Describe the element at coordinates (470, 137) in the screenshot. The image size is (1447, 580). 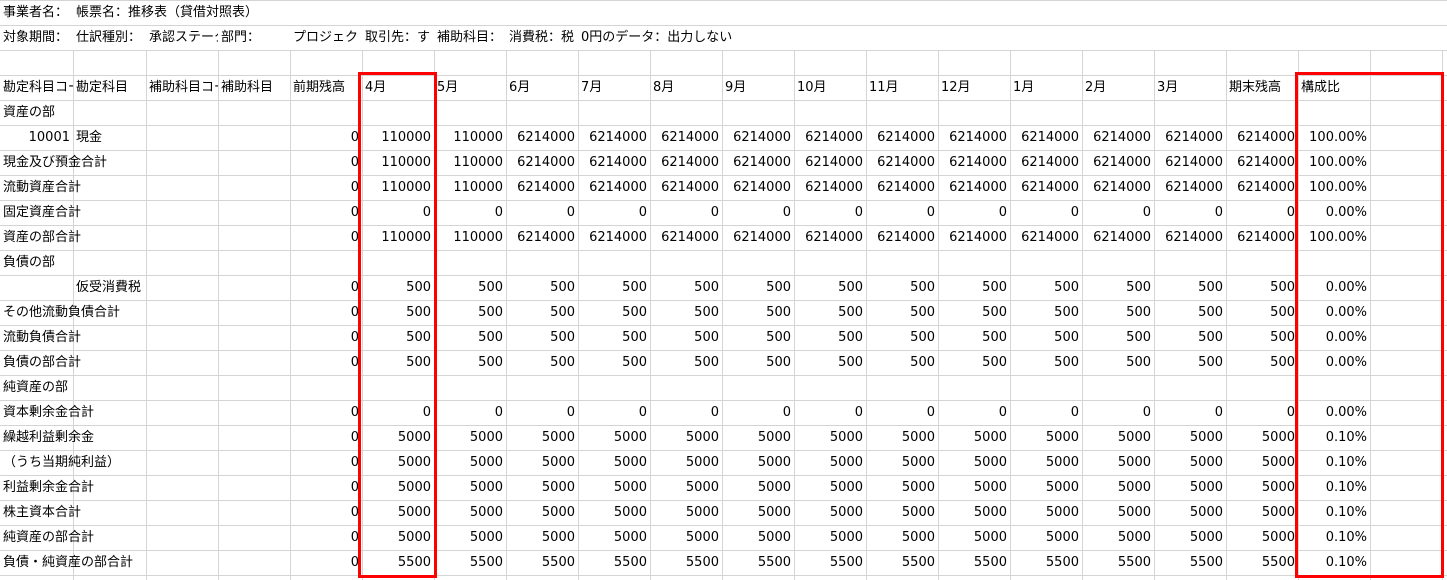
I see `value-cell: 110000` at that location.